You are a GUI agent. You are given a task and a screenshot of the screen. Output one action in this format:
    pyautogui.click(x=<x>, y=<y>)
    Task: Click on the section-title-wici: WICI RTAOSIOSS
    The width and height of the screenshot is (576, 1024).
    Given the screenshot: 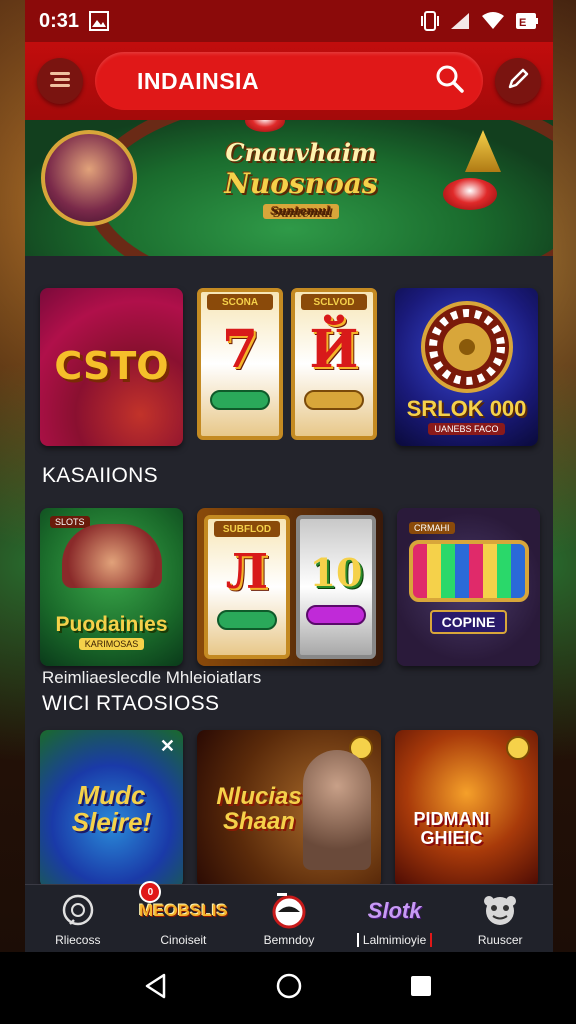 What is the action you would take?
    pyautogui.click(x=131, y=703)
    